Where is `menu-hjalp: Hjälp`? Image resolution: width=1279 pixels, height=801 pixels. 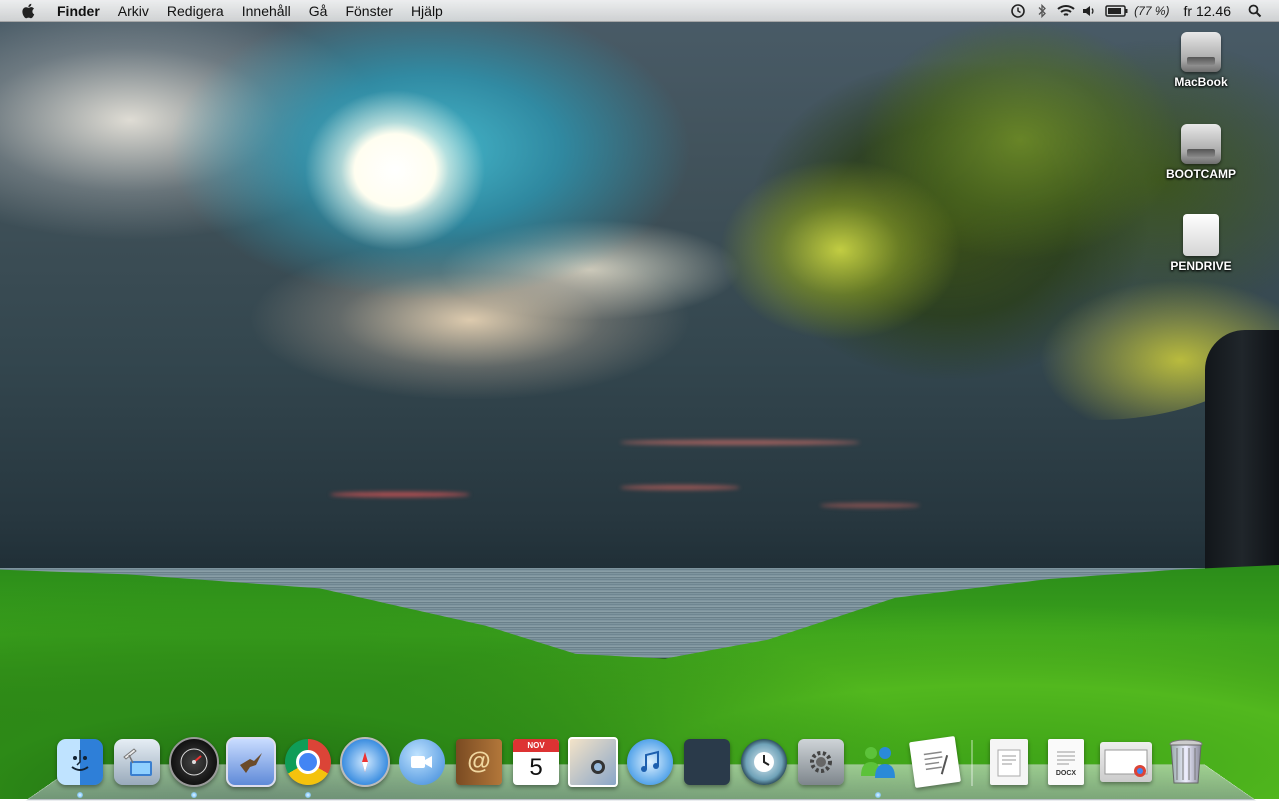
menu-hjalp: Hjälp is located at coordinates (427, 11).